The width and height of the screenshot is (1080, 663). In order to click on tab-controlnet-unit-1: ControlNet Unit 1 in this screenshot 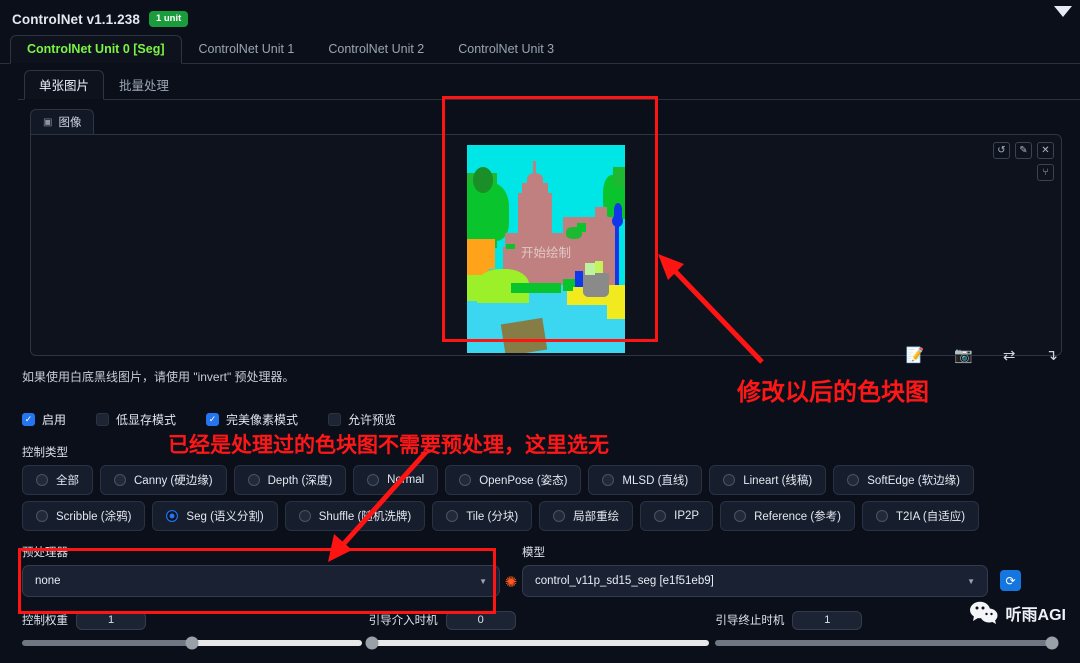, I will do `click(247, 49)`.